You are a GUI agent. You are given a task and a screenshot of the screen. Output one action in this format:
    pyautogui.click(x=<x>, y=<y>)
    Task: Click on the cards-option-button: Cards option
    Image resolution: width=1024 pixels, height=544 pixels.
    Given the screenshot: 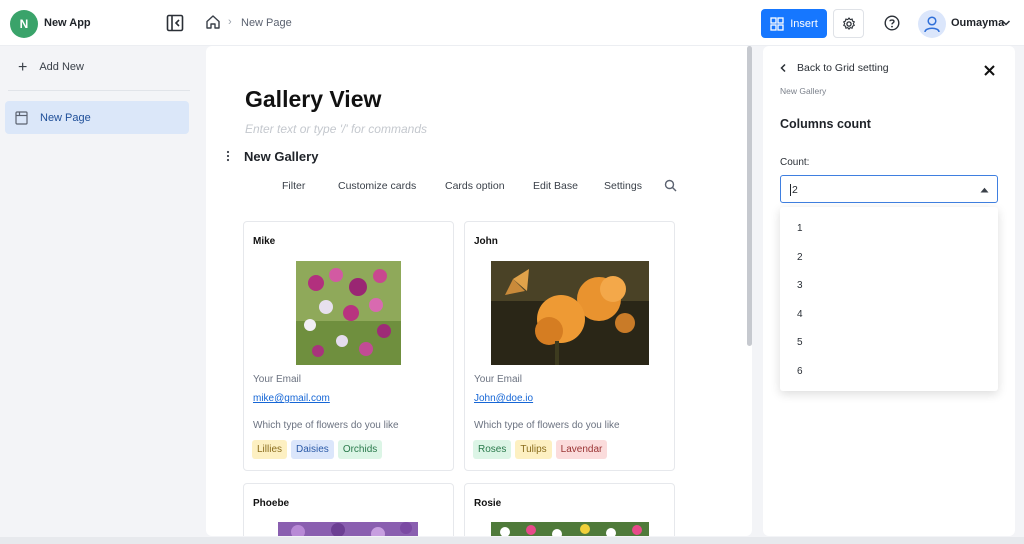 What is the action you would take?
    pyautogui.click(x=475, y=186)
    